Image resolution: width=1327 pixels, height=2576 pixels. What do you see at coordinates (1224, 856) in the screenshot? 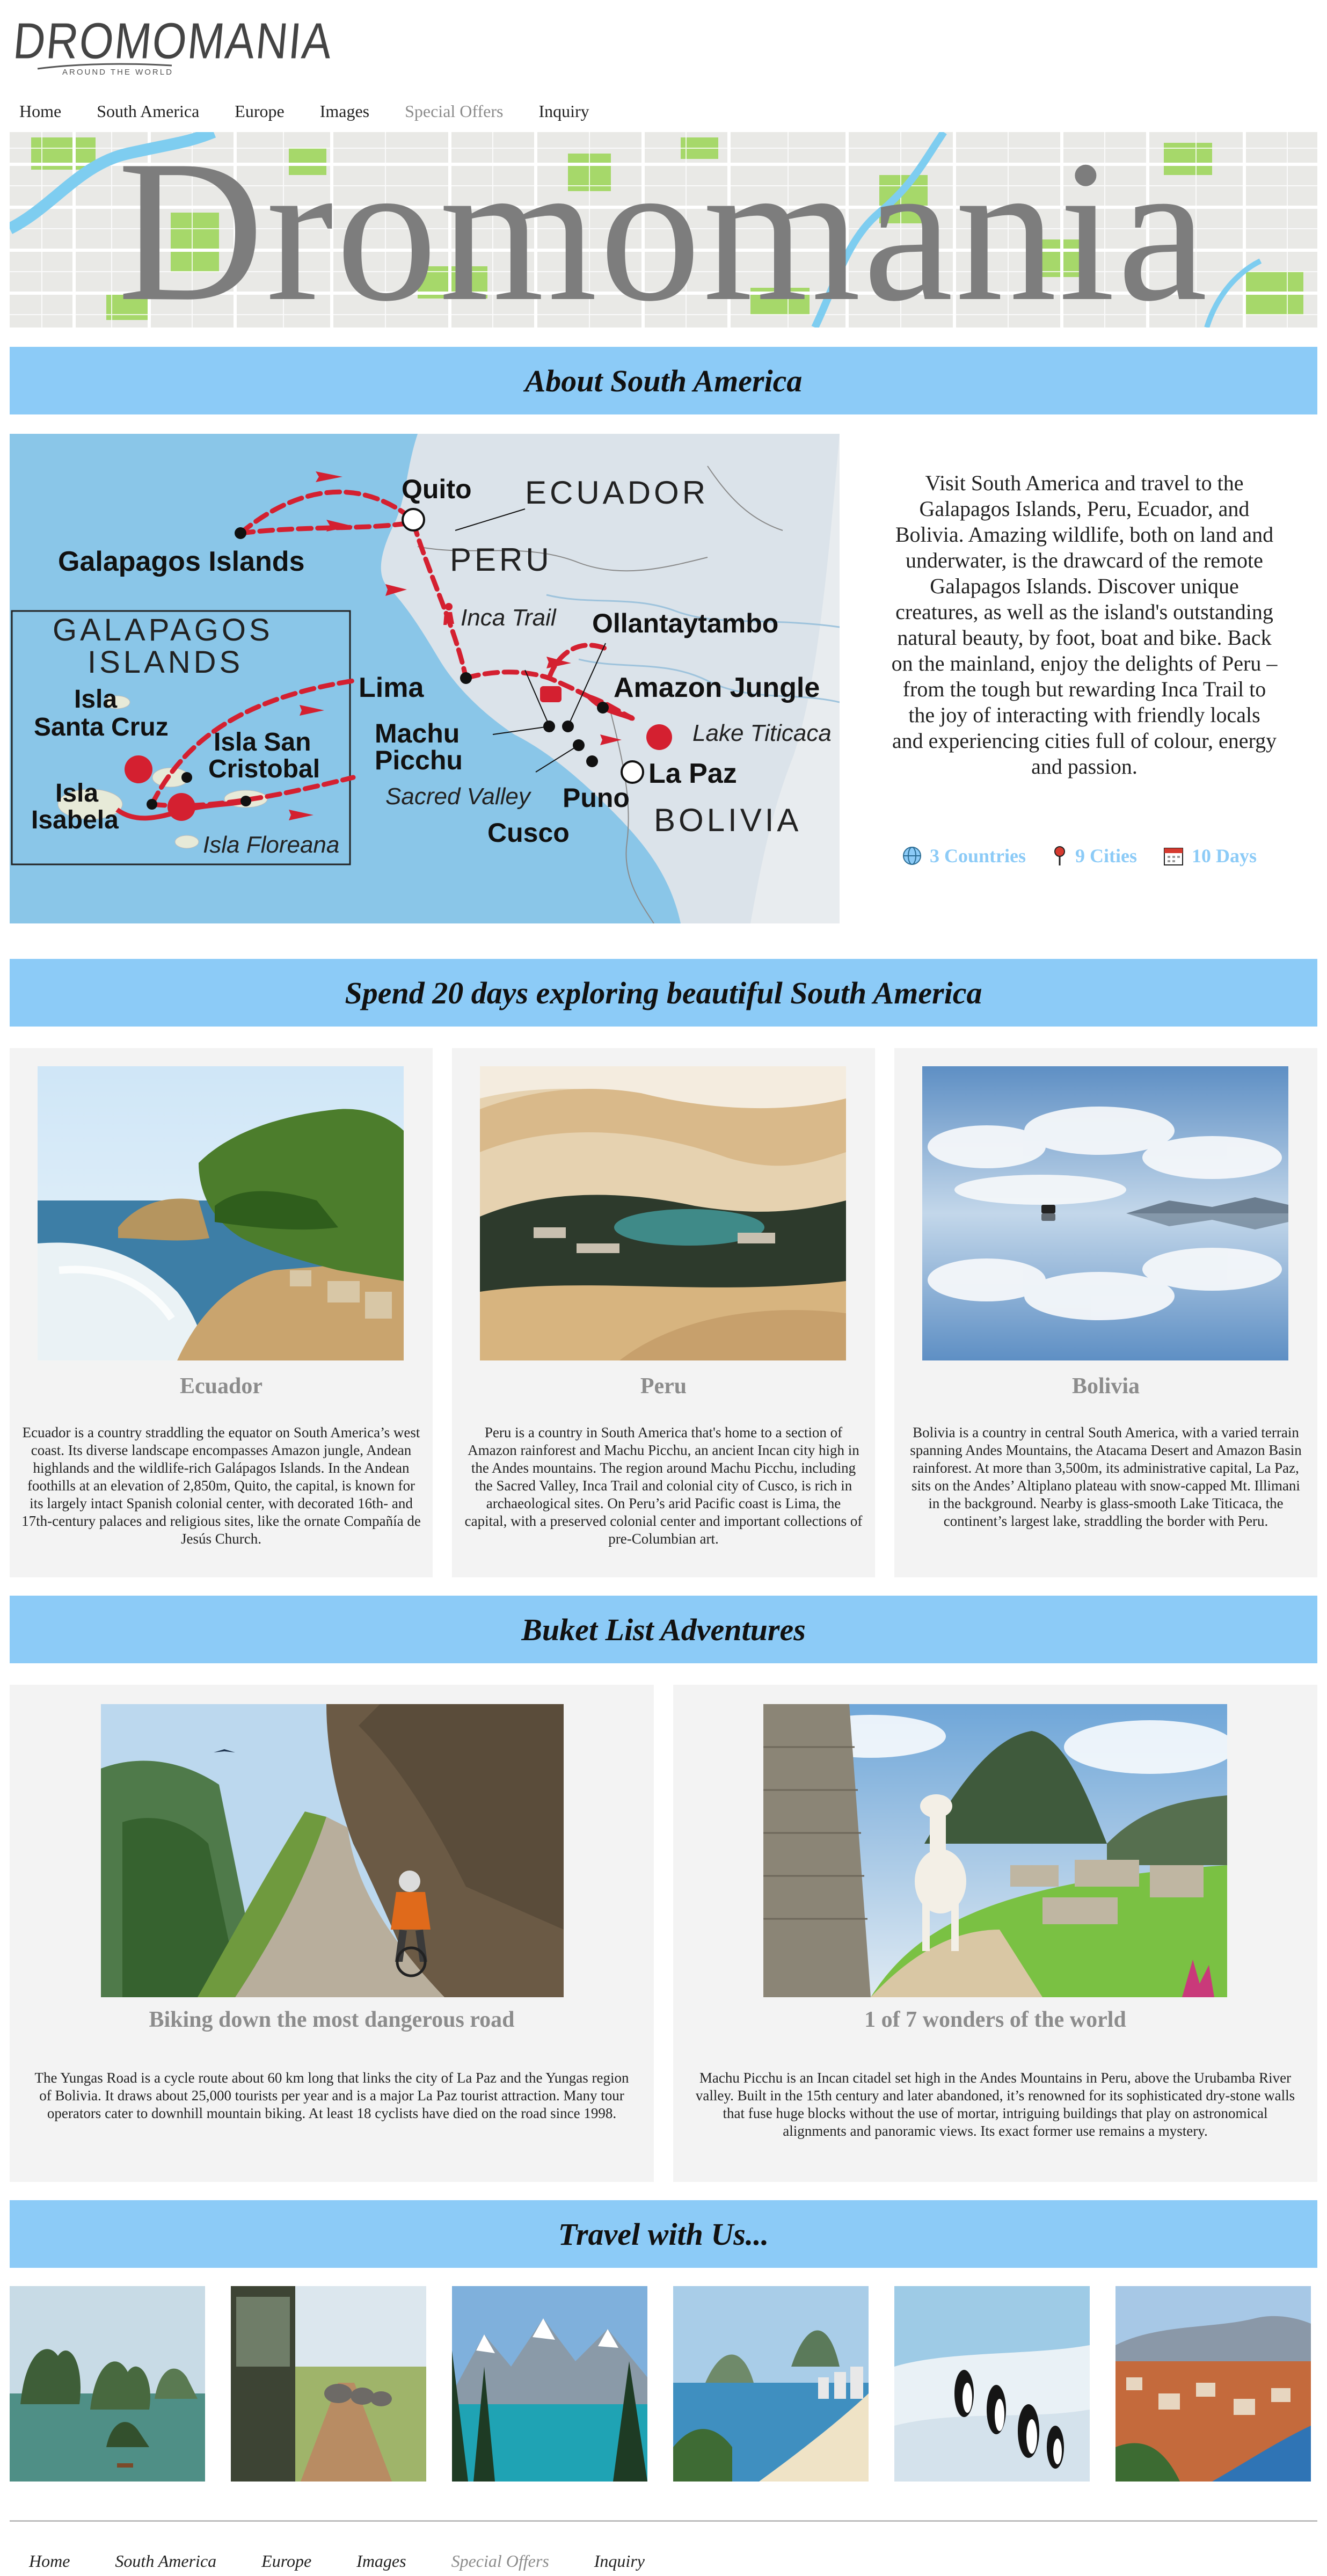
I see `stat-days-label: 10 Days` at bounding box center [1224, 856].